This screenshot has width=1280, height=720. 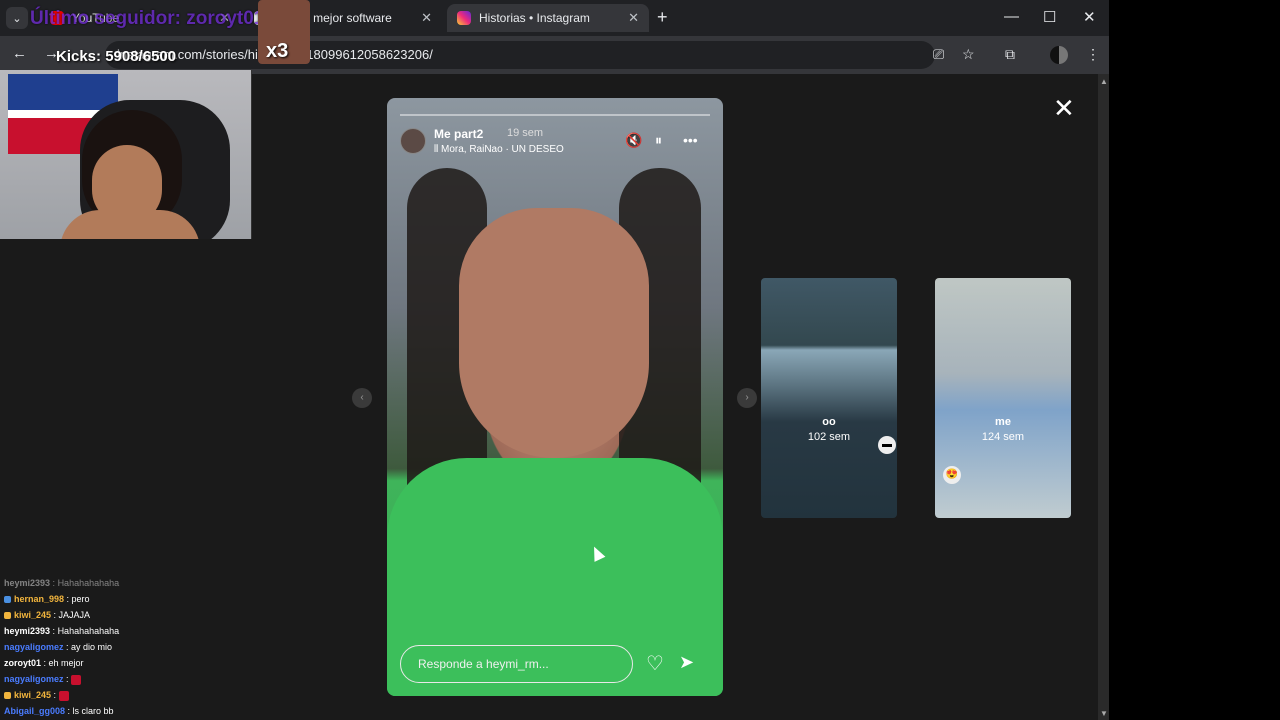 I want to click on progress-bar, so click(x=555, y=115).